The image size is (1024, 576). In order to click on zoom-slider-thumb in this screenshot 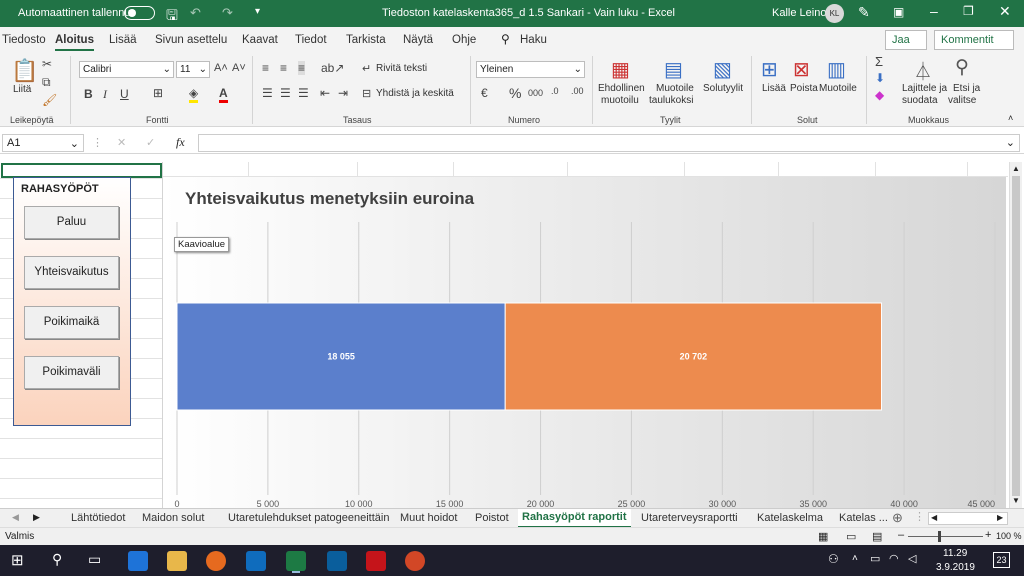, I will do `click(939, 536)`.